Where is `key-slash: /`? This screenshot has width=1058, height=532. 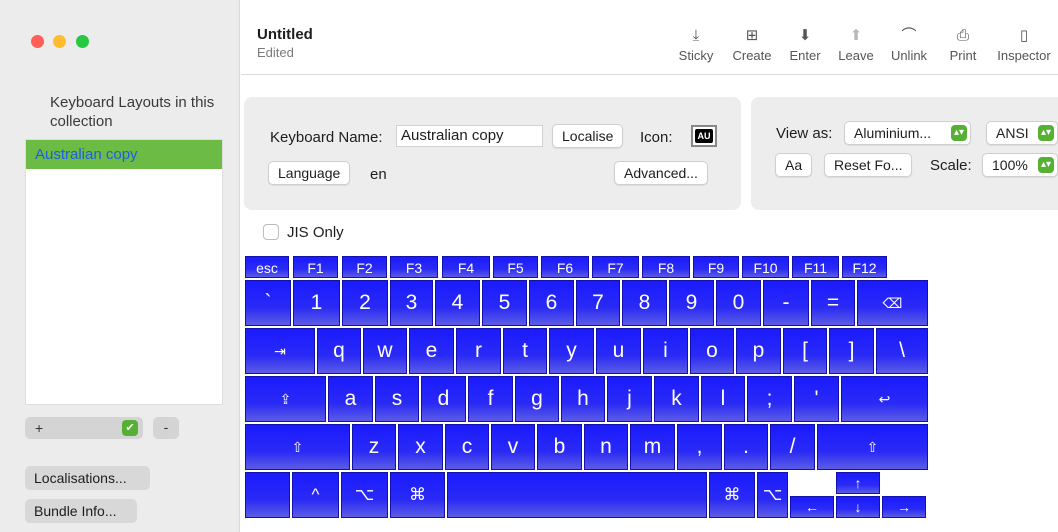
key-slash: / is located at coordinates (792, 447).